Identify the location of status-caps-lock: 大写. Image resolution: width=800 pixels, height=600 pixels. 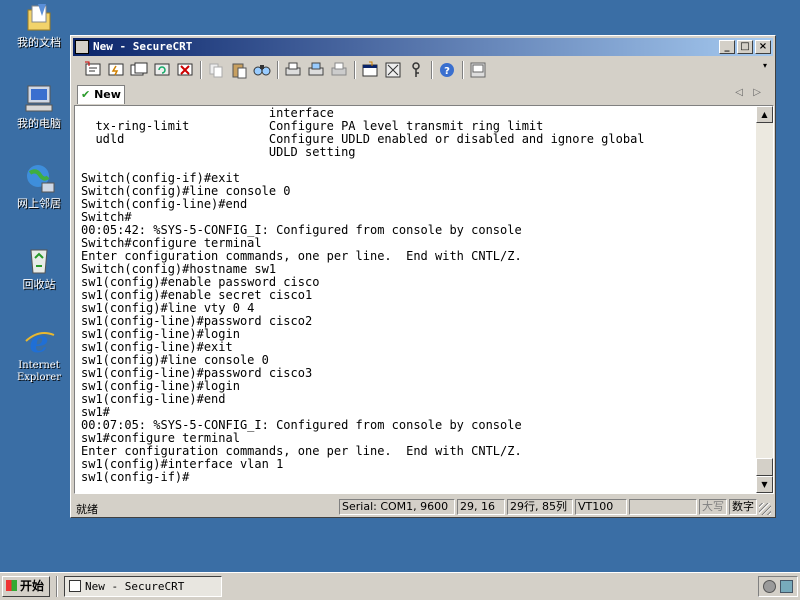
(713, 507).